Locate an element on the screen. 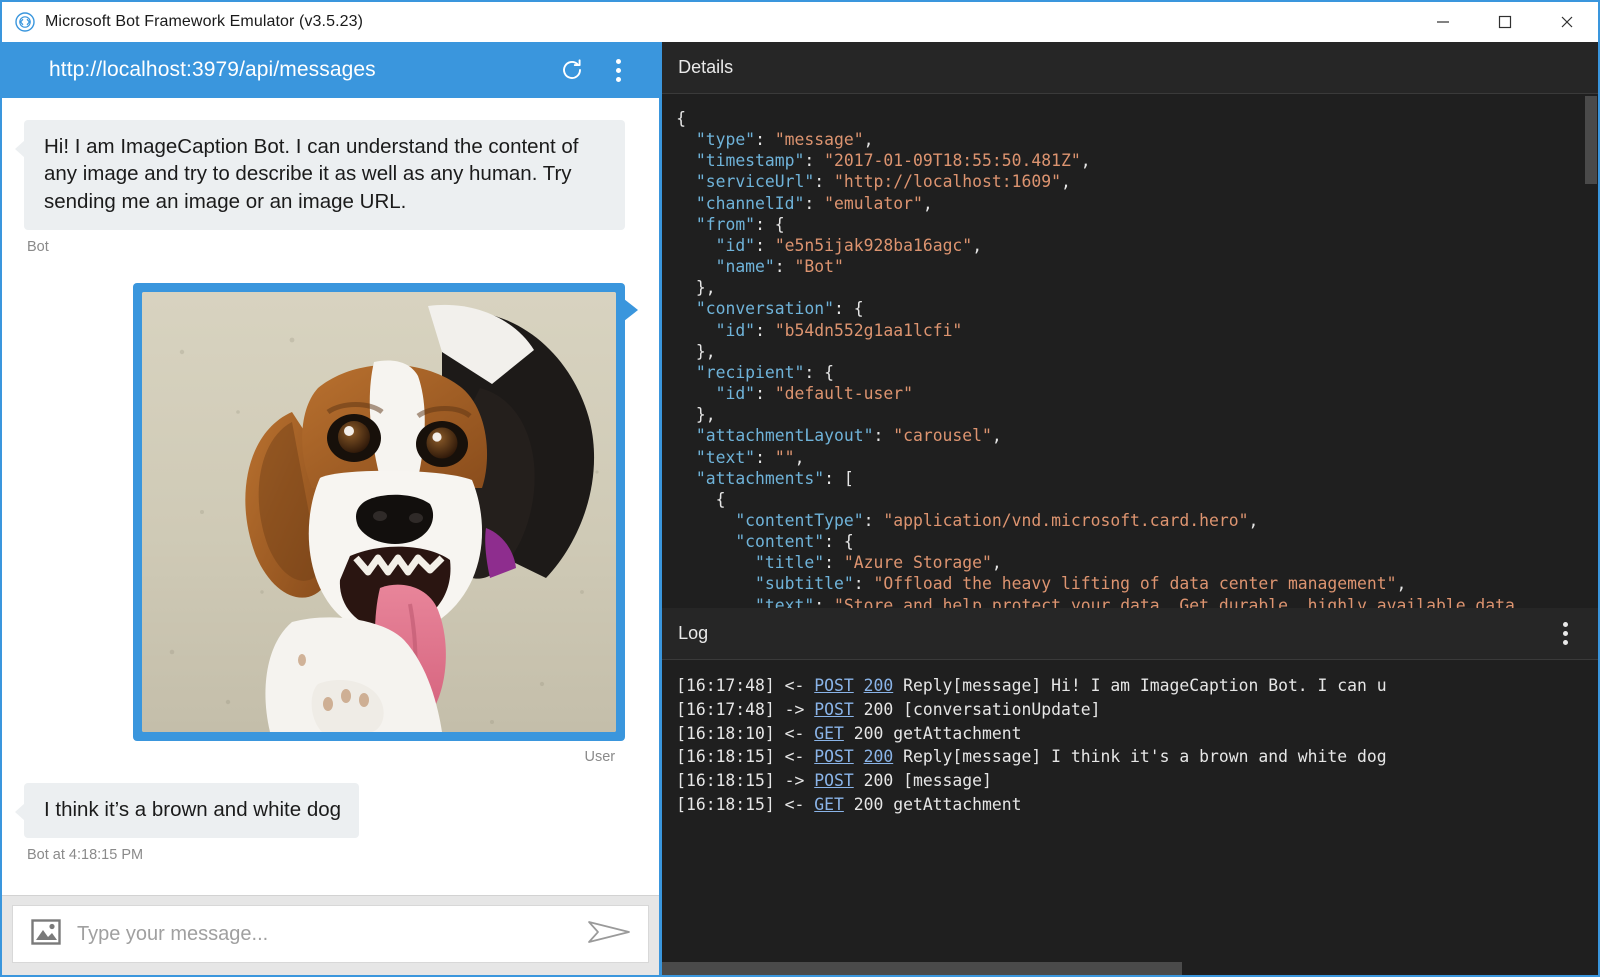  json-line: "id": "b54dn552g1aa1lcfi" is located at coordinates (839, 330).